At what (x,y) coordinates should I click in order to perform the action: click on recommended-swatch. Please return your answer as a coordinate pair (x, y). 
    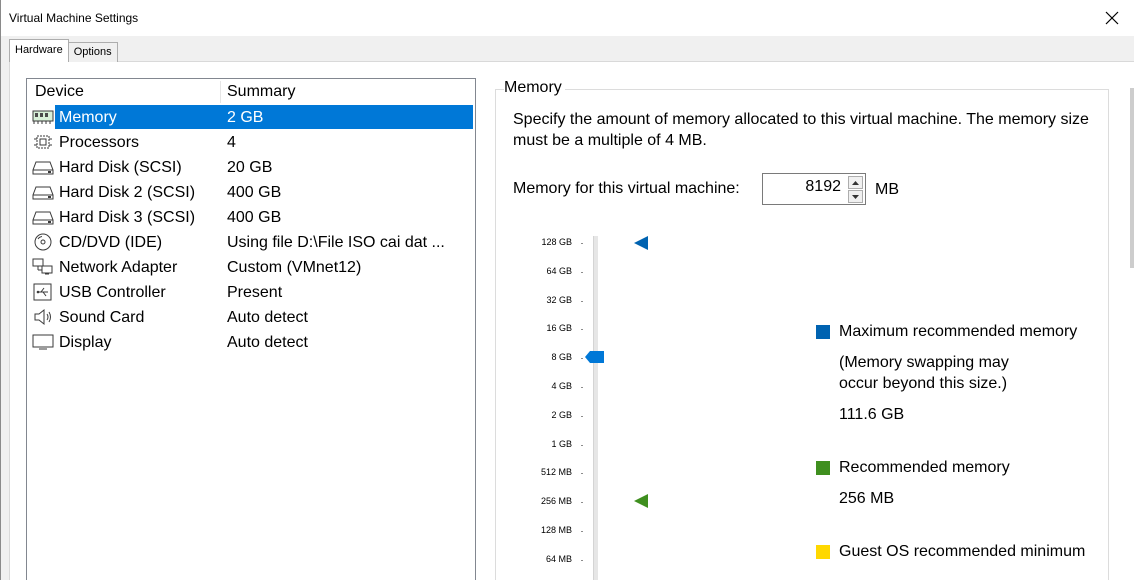
    Looking at the image, I should click on (823, 468).